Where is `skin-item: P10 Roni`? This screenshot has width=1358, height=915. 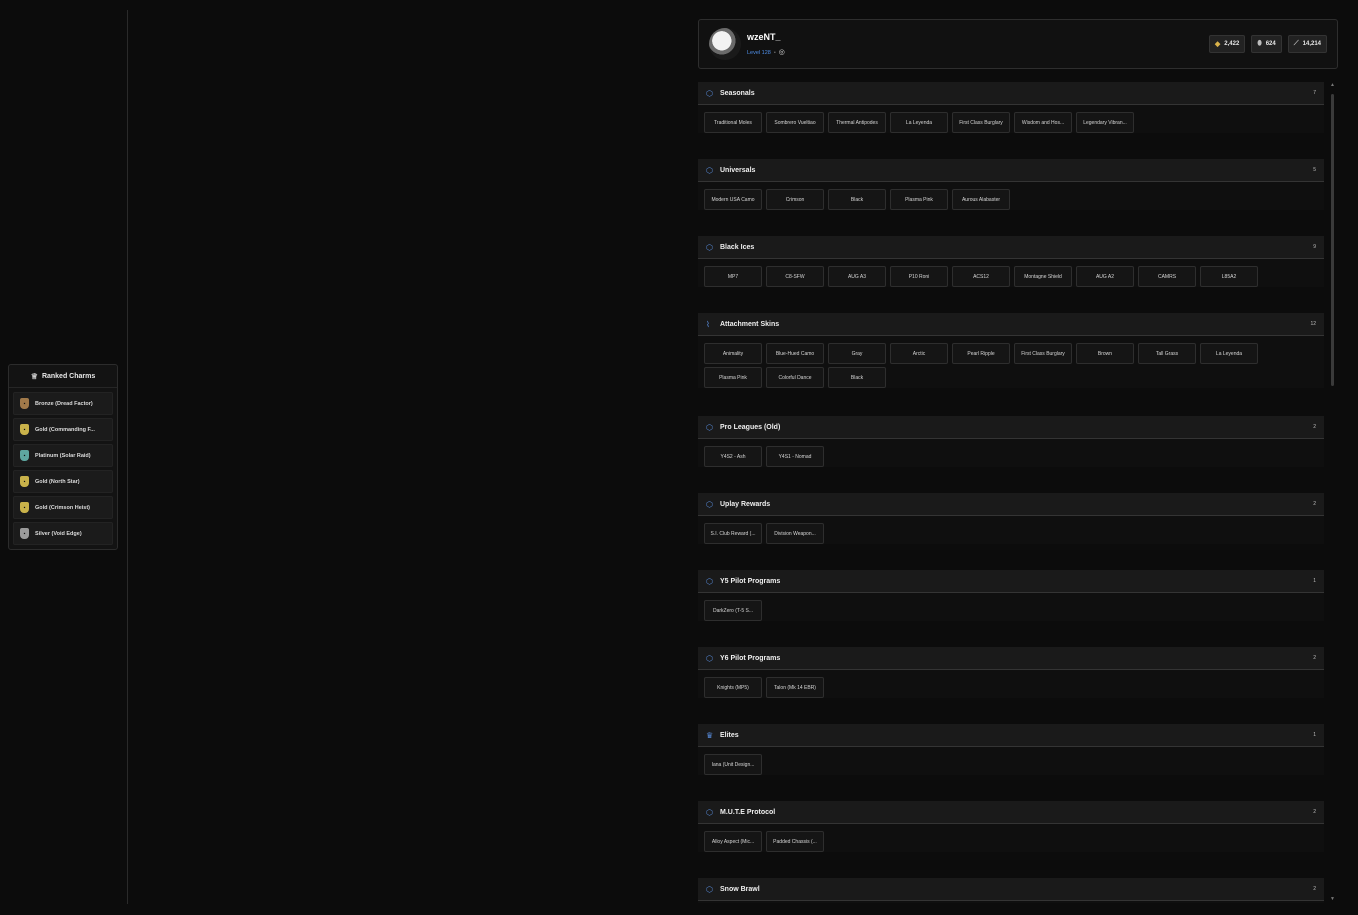
skin-item: P10 Roni is located at coordinates (919, 276).